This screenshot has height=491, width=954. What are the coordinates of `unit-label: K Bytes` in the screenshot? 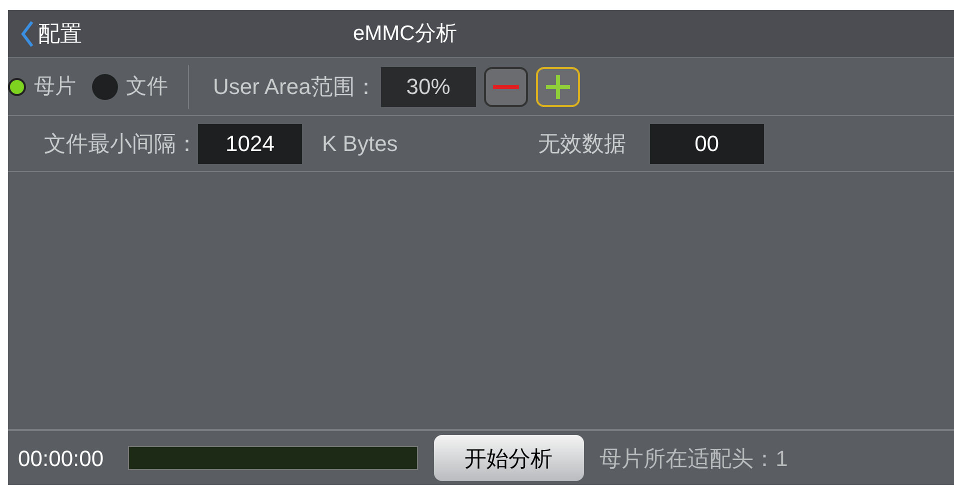 It's located at (360, 144).